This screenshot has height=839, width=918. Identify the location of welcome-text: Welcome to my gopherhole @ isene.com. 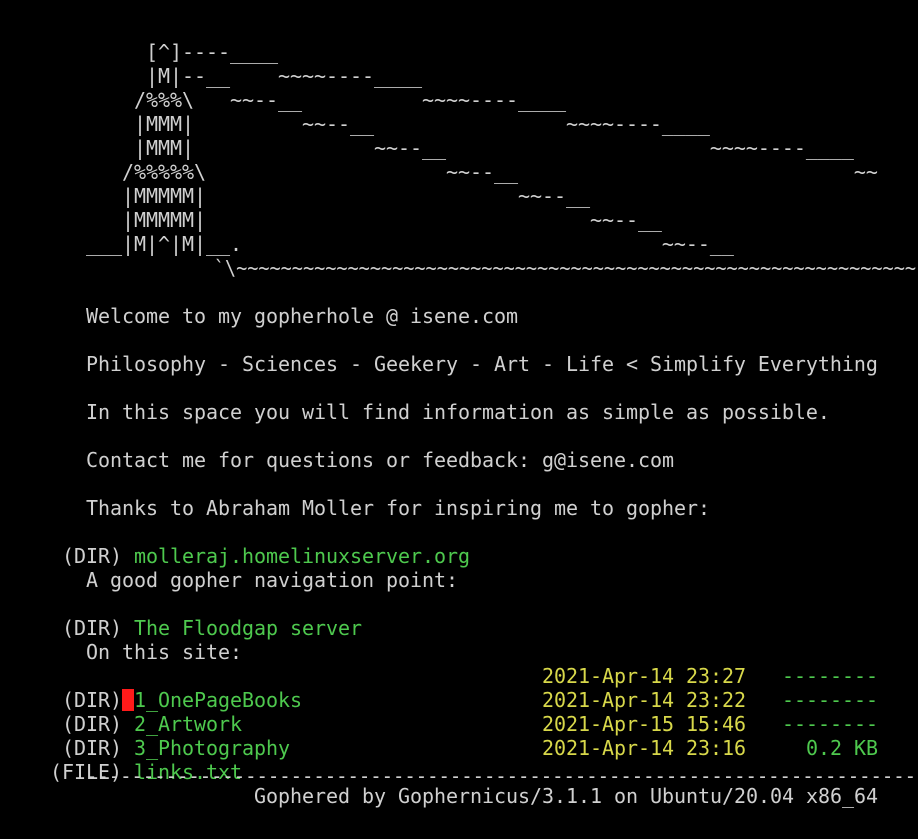
(302, 316).